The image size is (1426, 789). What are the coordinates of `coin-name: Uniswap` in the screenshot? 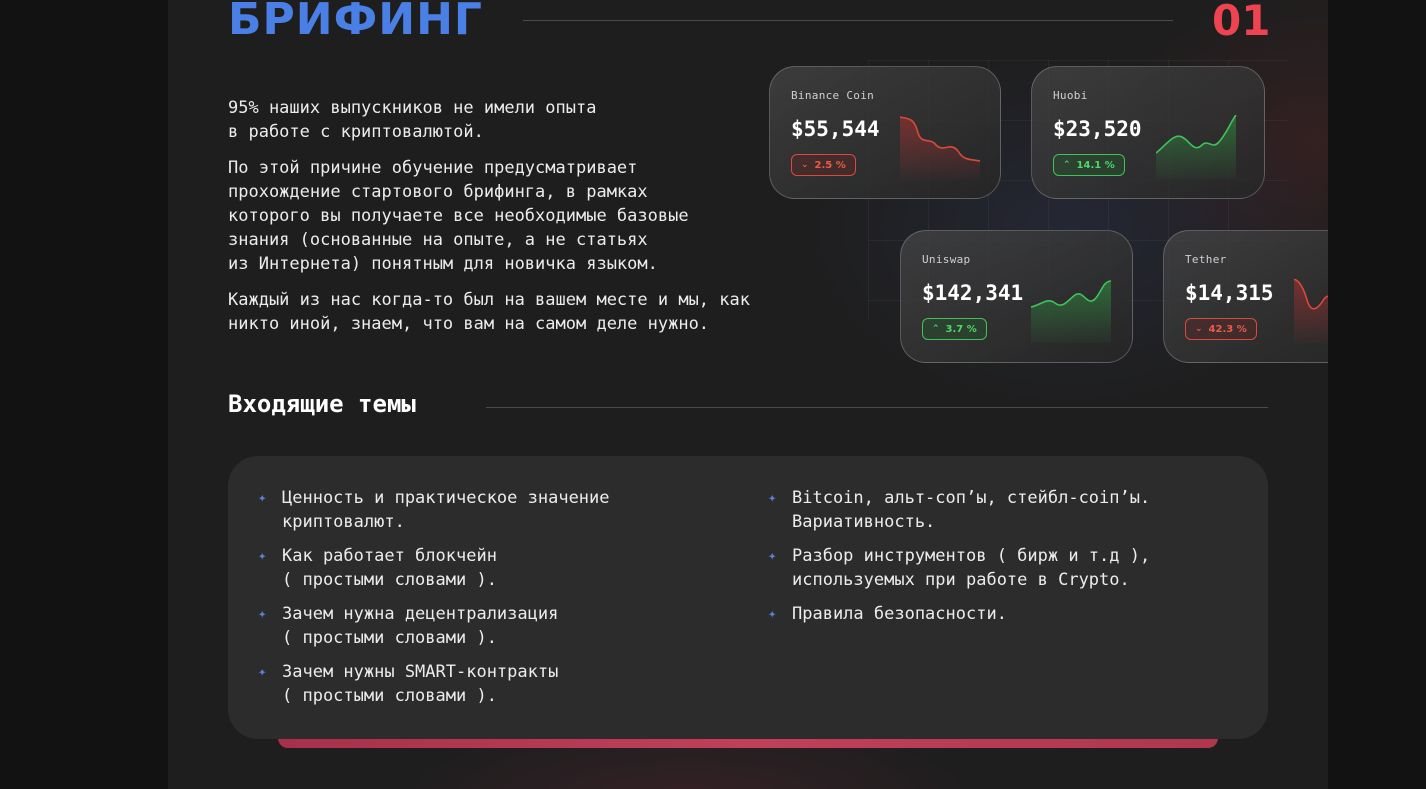 It's located at (946, 259).